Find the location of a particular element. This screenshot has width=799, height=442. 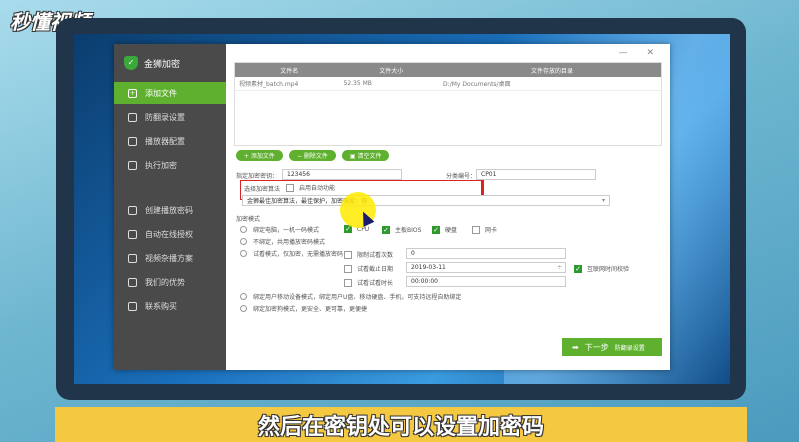

internet-time-checkbox: ✓ 互联网时间校验 is located at coordinates (601, 268).